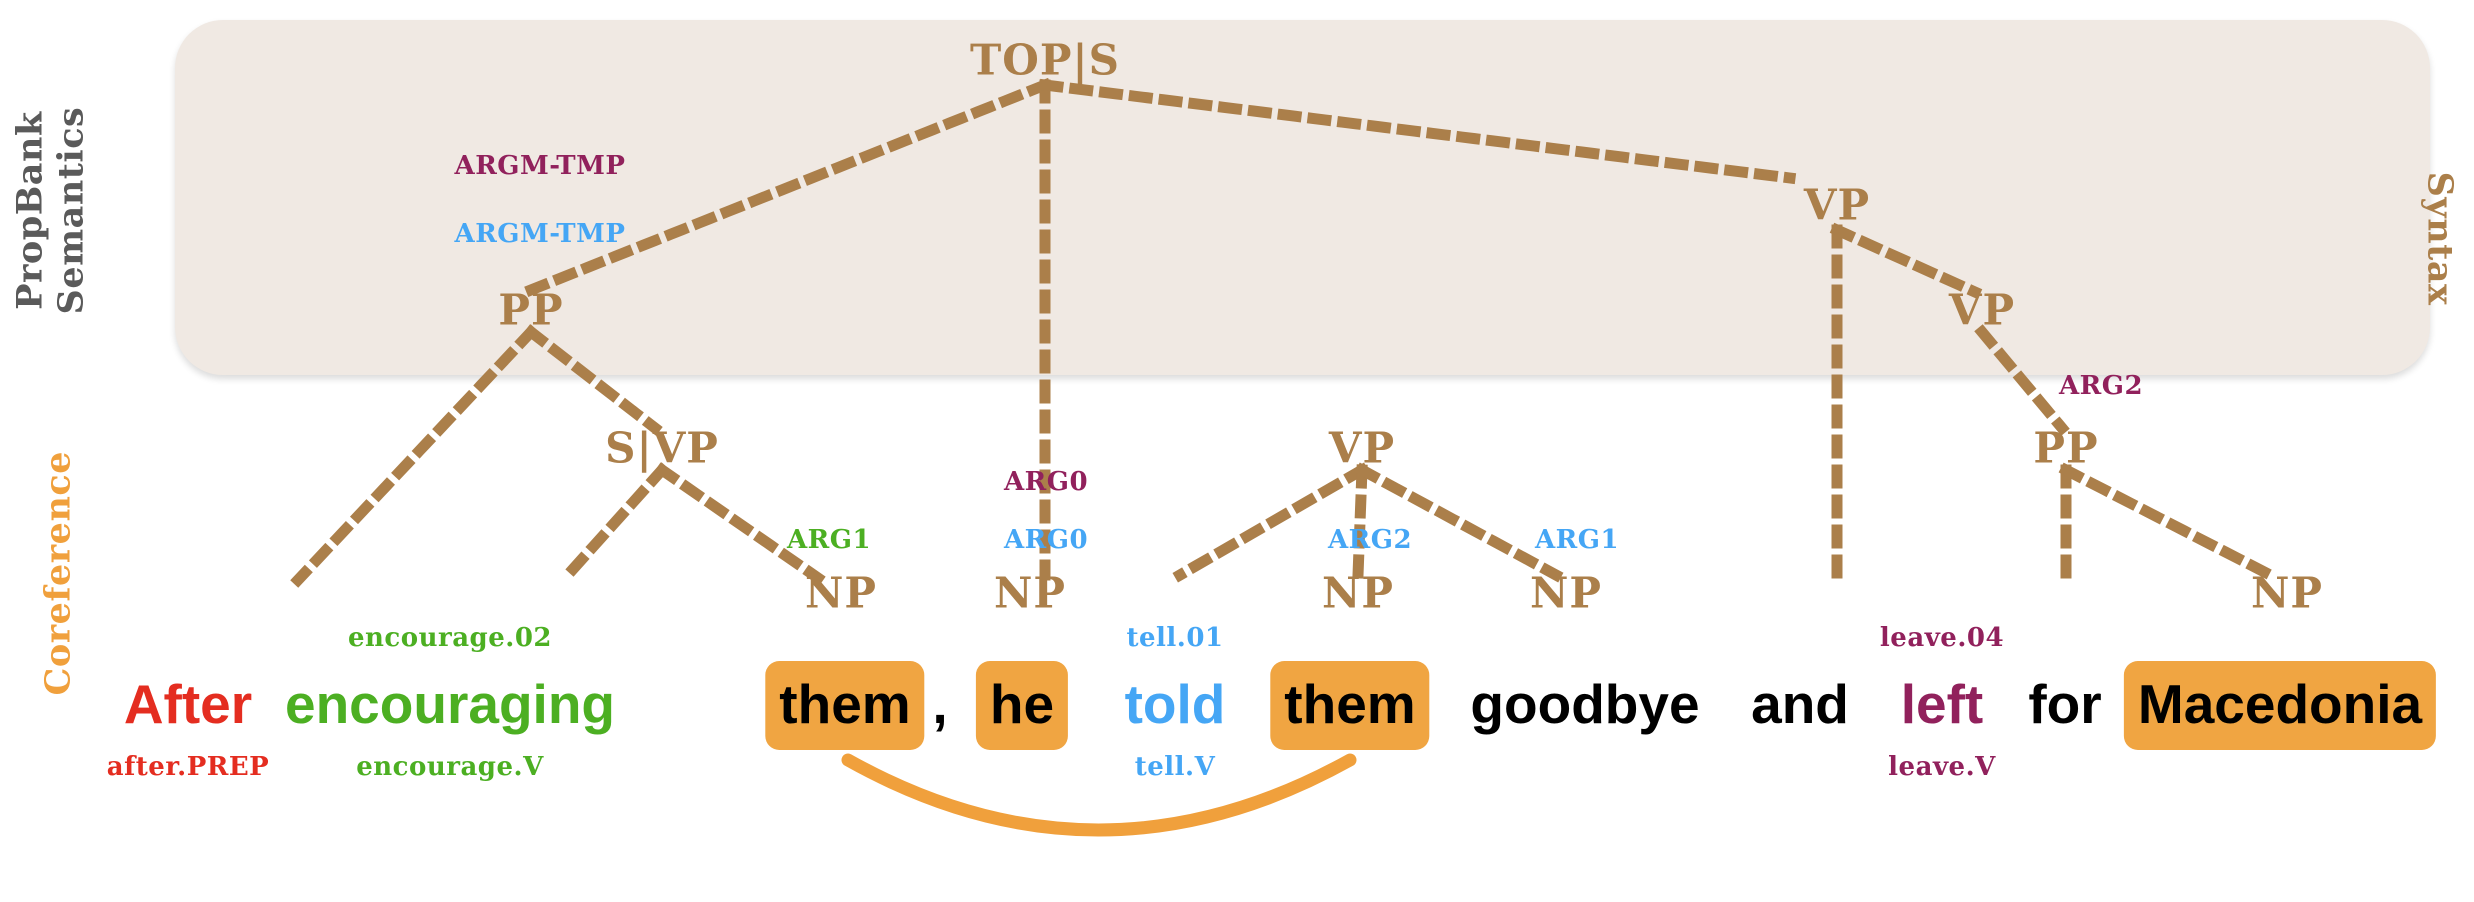 This screenshot has height=902, width=2474. I want to click on token-predicate-label: tell.V, so click(1175, 767).